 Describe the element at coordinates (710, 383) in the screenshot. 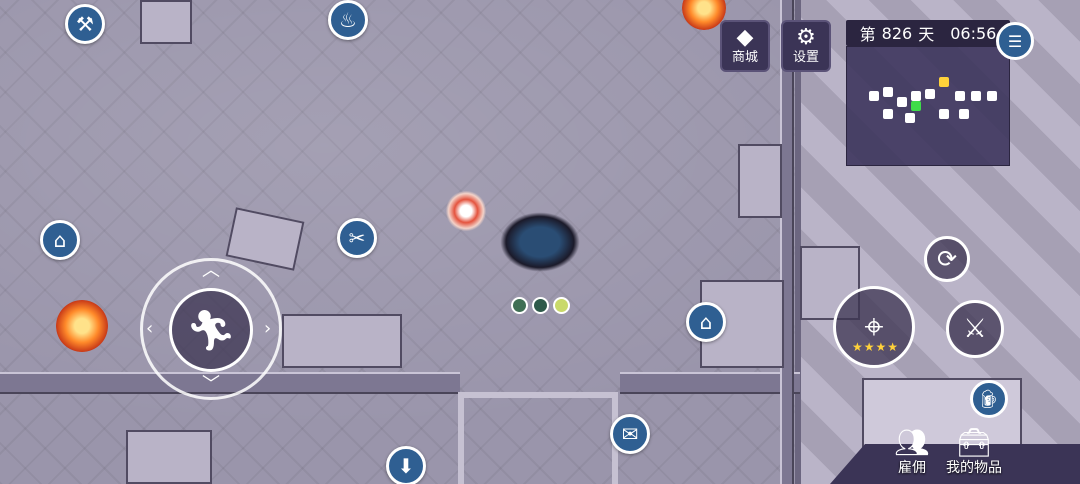

I see `fence-wall` at that location.